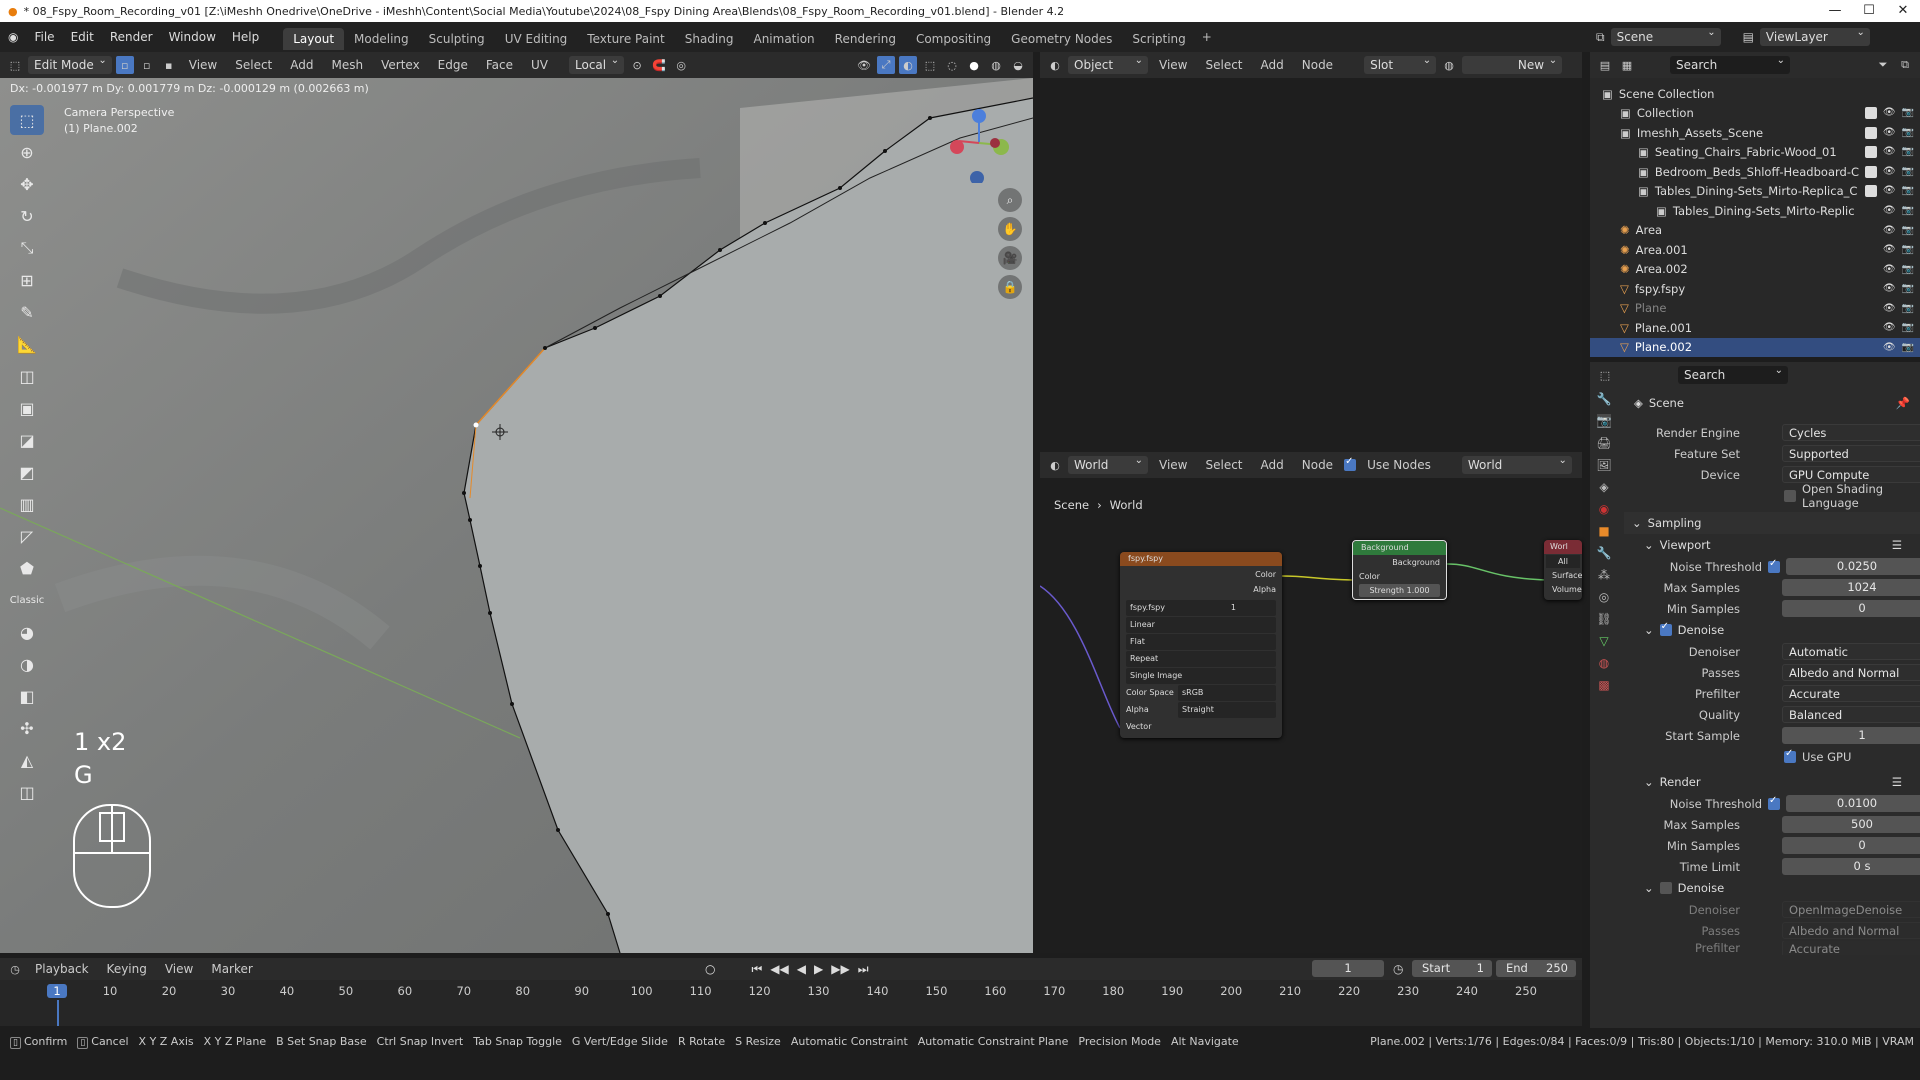 The width and height of the screenshot is (1920, 1080). I want to click on shader-type-selector: Object, so click(1108, 64).